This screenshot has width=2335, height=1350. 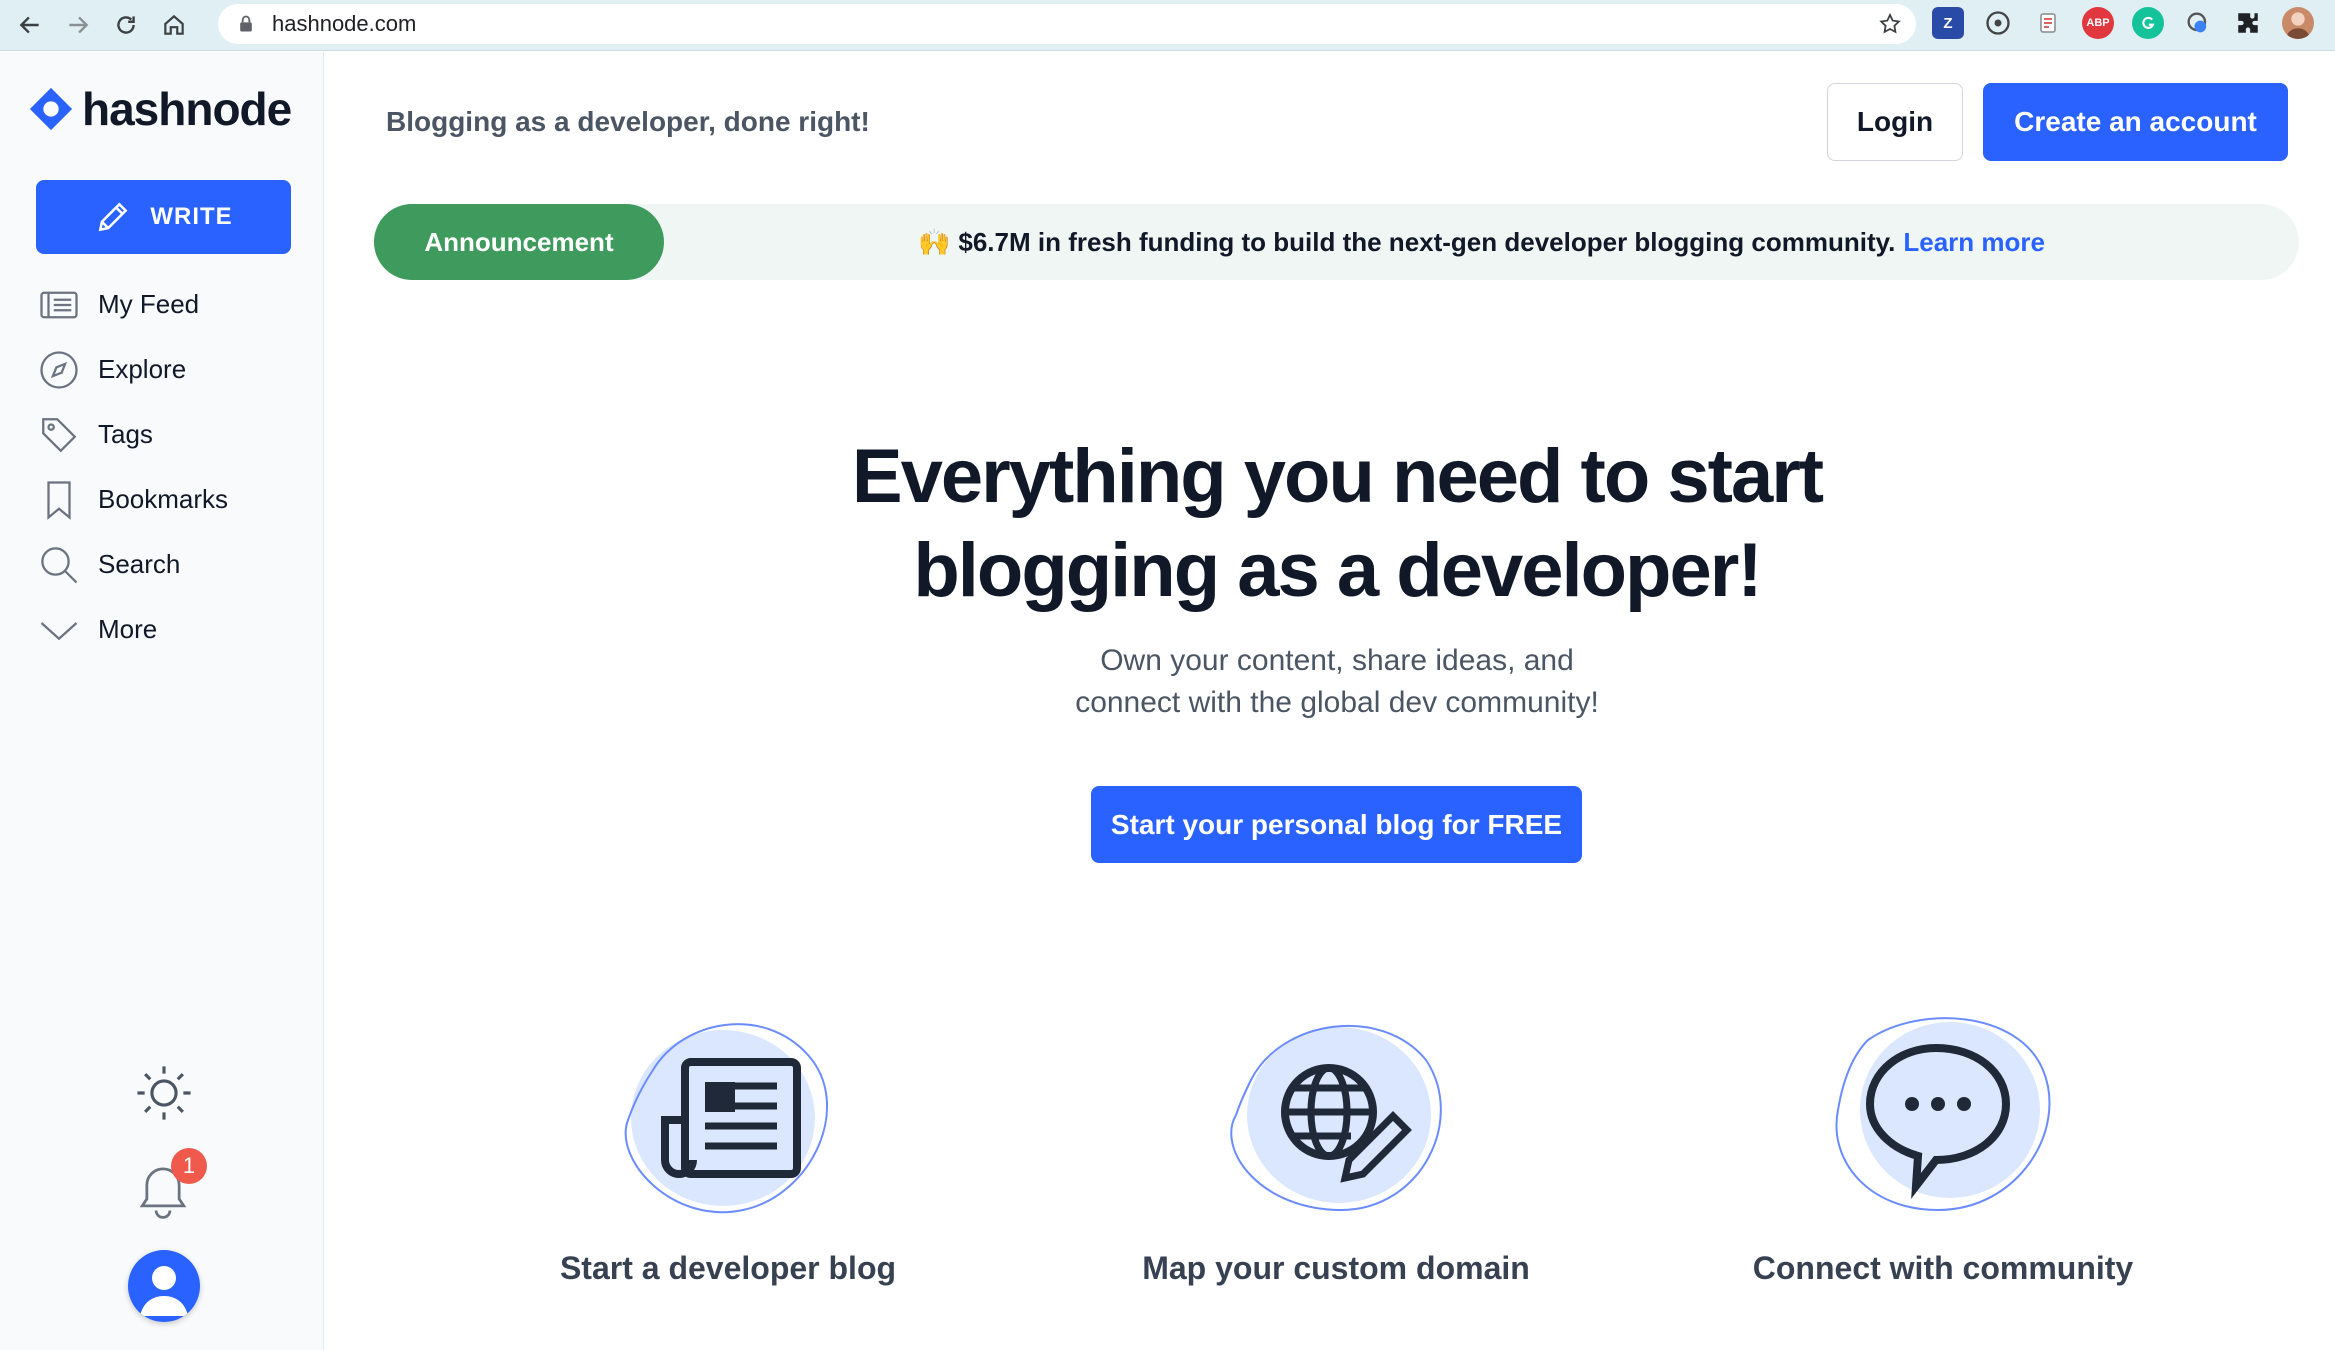 I want to click on hashnode-logo-icon, so click(x=51, y=109).